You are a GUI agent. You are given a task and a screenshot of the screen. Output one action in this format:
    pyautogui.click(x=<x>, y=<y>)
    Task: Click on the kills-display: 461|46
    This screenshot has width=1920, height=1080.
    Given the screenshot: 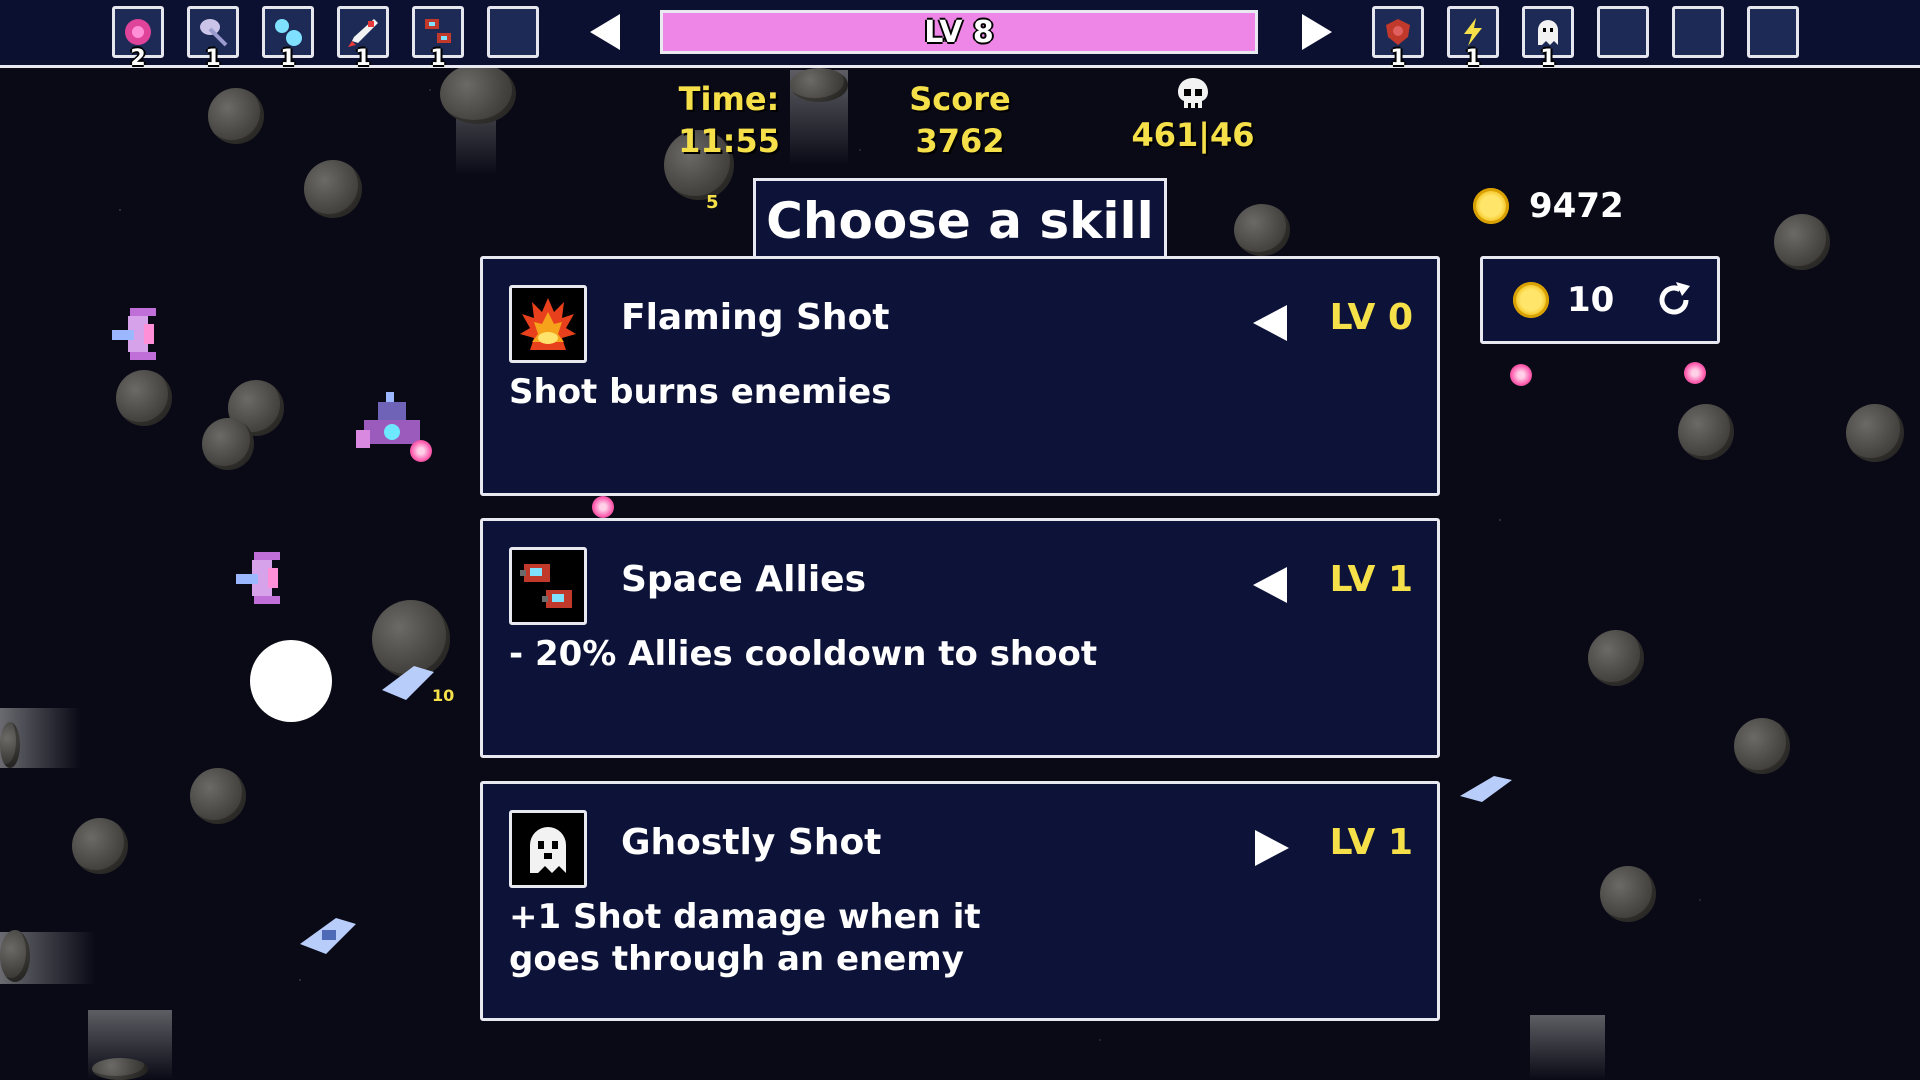 What is the action you would take?
    pyautogui.click(x=1193, y=116)
    